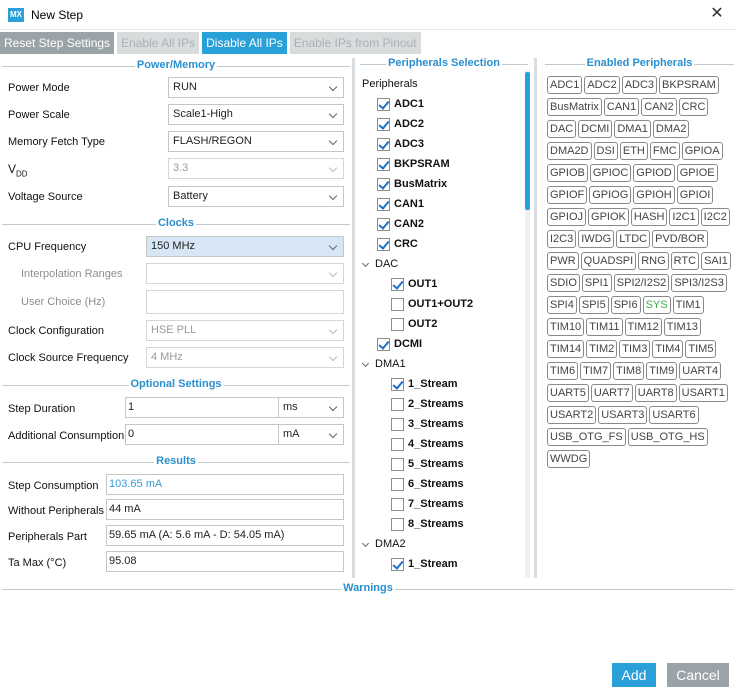 This screenshot has width=736, height=693. What do you see at coordinates (311, 434) in the screenshot?
I see `additional-consumption-unit-select: mA` at bounding box center [311, 434].